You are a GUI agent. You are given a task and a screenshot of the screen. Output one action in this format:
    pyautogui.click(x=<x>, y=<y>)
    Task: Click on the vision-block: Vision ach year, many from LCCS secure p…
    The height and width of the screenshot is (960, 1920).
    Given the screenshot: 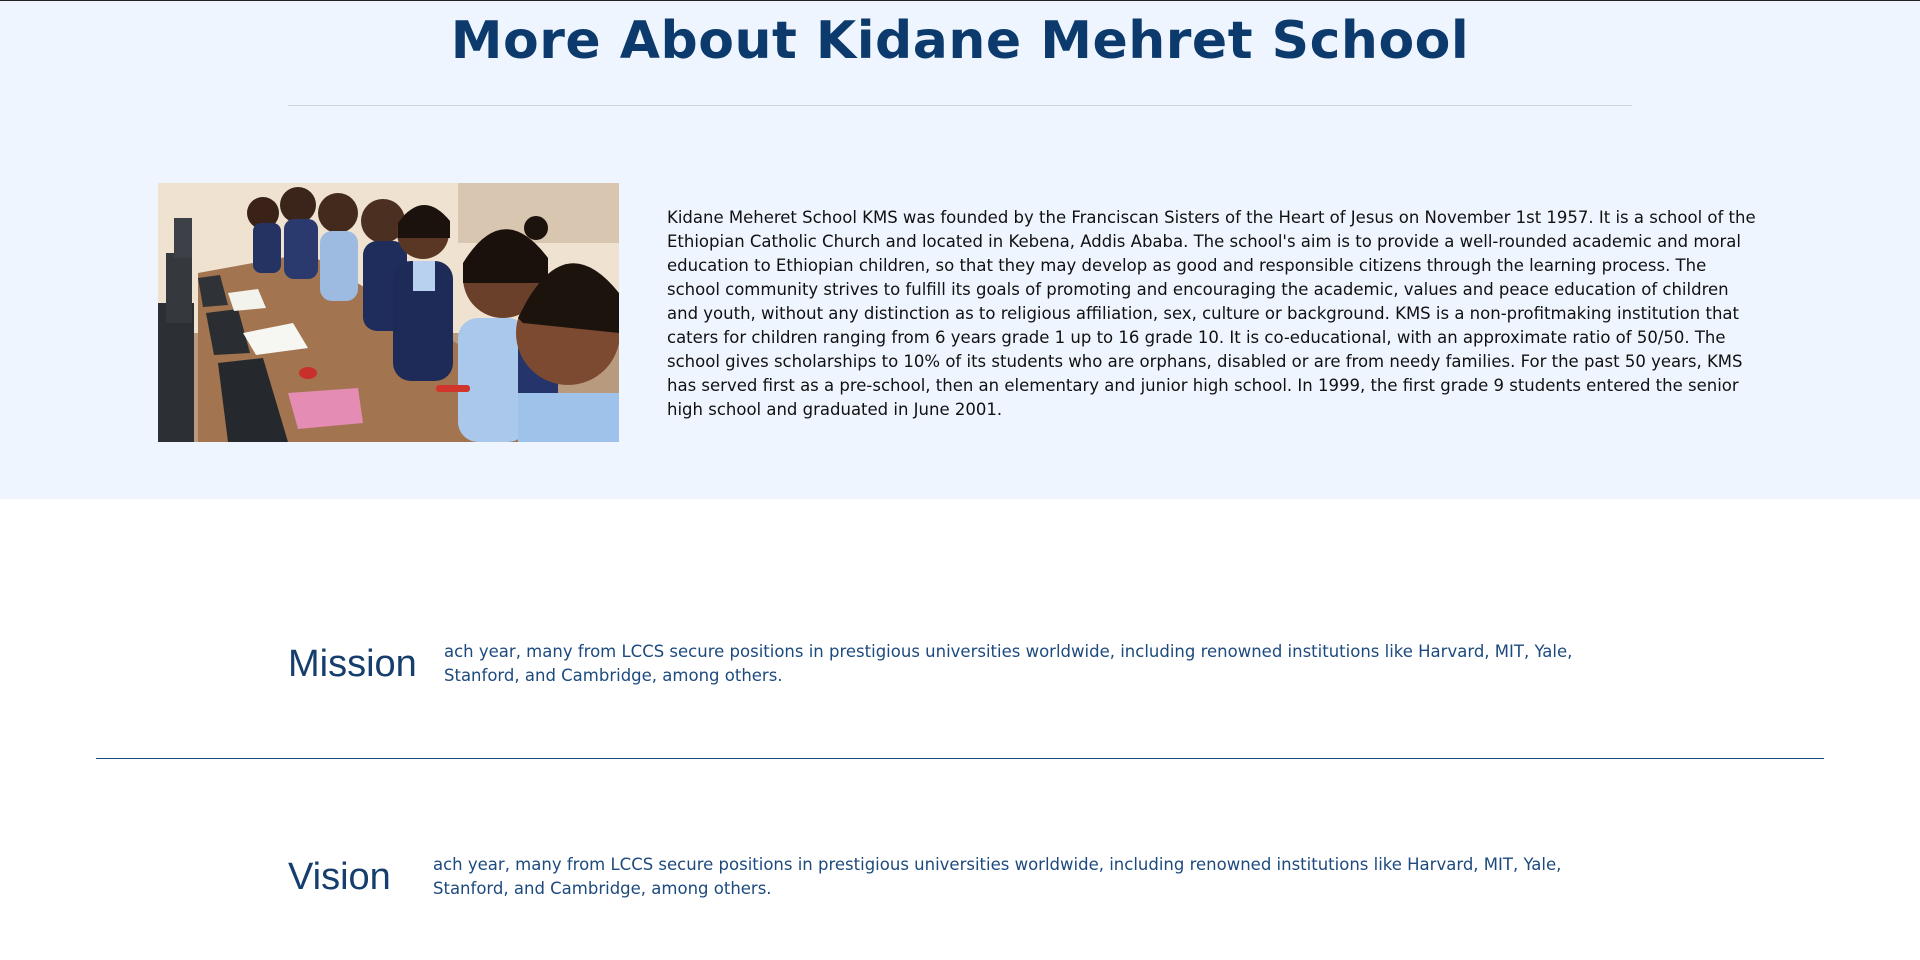 What is the action you would take?
    pyautogui.click(x=938, y=877)
    